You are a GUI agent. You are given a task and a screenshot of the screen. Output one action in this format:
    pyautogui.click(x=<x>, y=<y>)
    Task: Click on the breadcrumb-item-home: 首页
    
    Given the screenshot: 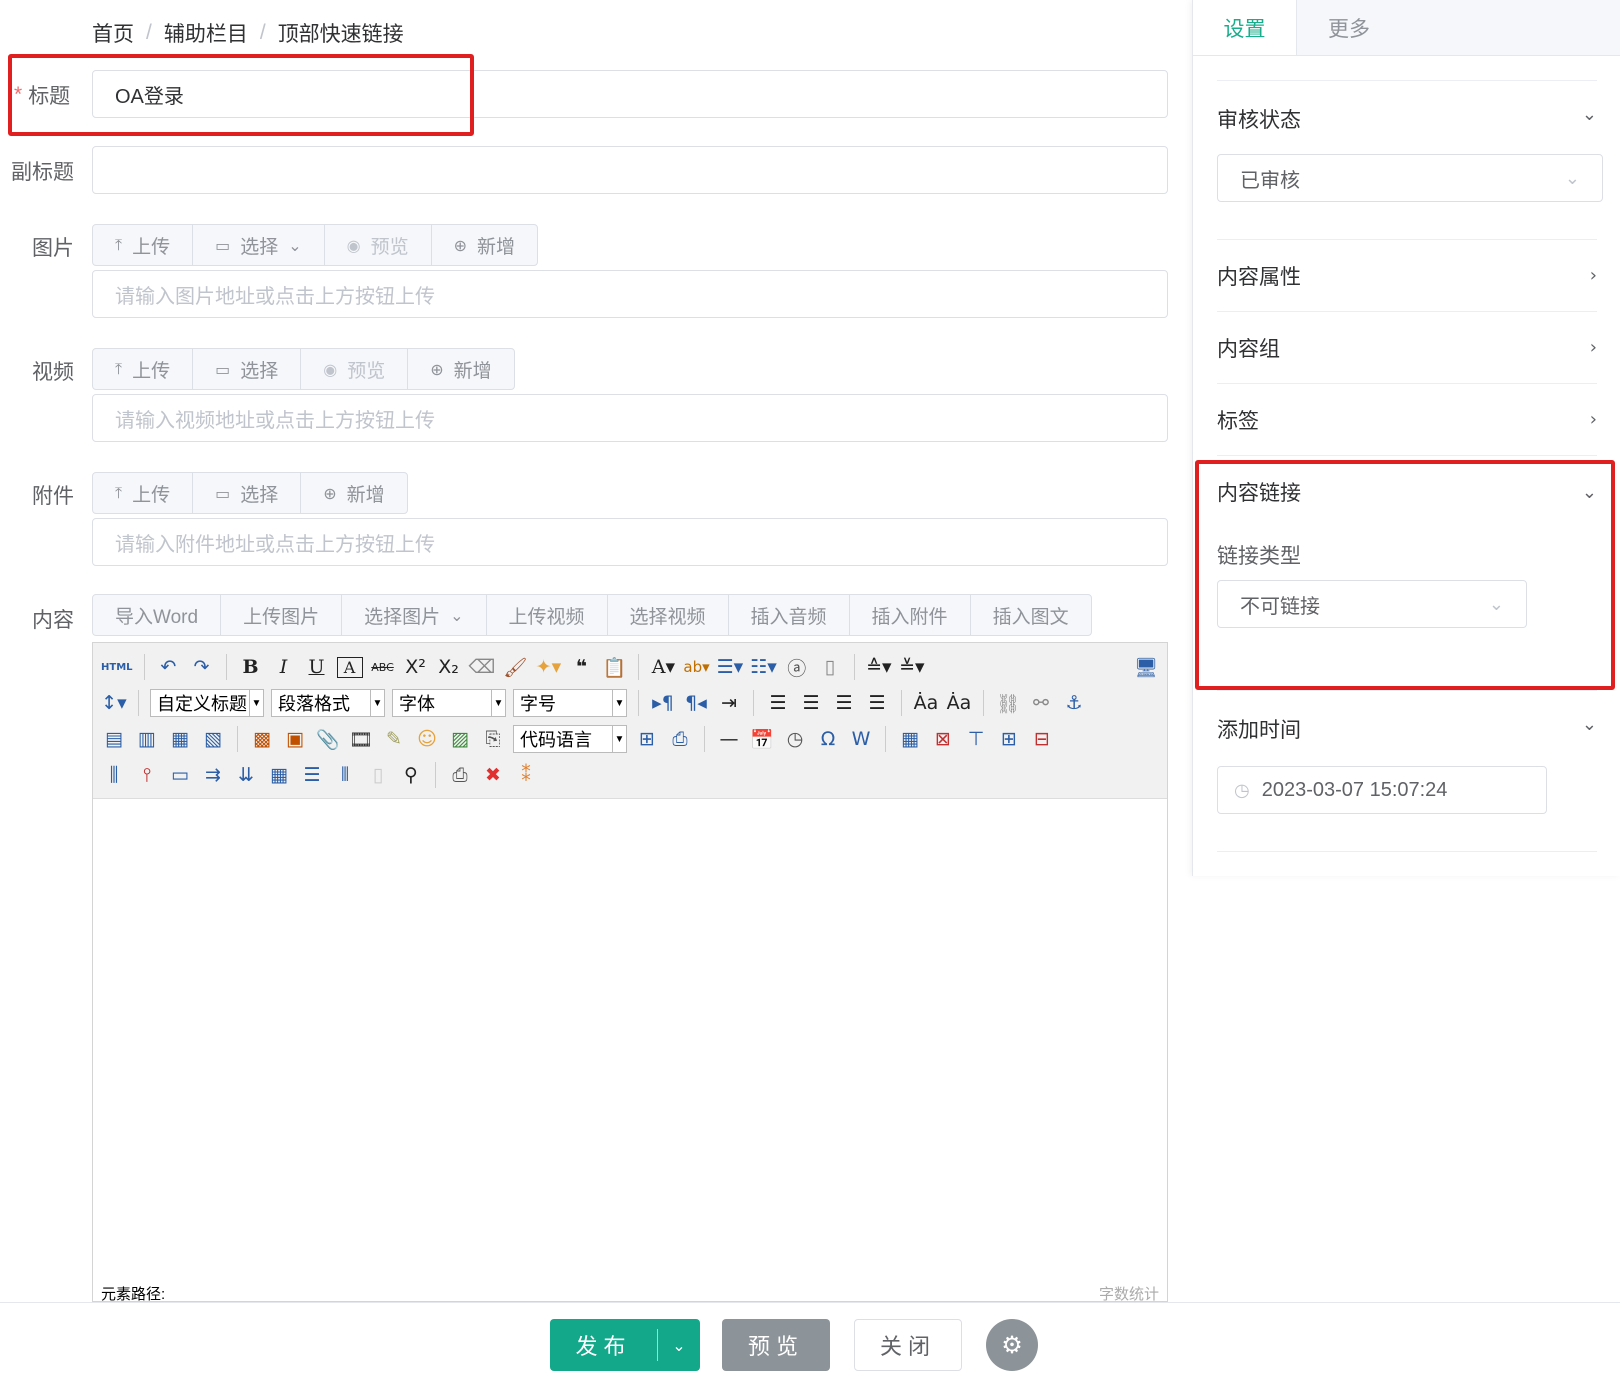 What is the action you would take?
    pyautogui.click(x=113, y=33)
    